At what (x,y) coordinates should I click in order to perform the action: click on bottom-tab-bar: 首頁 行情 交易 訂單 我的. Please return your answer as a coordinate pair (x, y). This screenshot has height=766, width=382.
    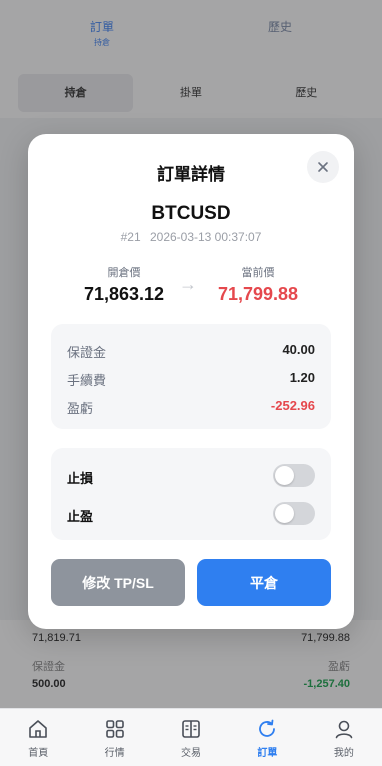
    Looking at the image, I should click on (191, 737).